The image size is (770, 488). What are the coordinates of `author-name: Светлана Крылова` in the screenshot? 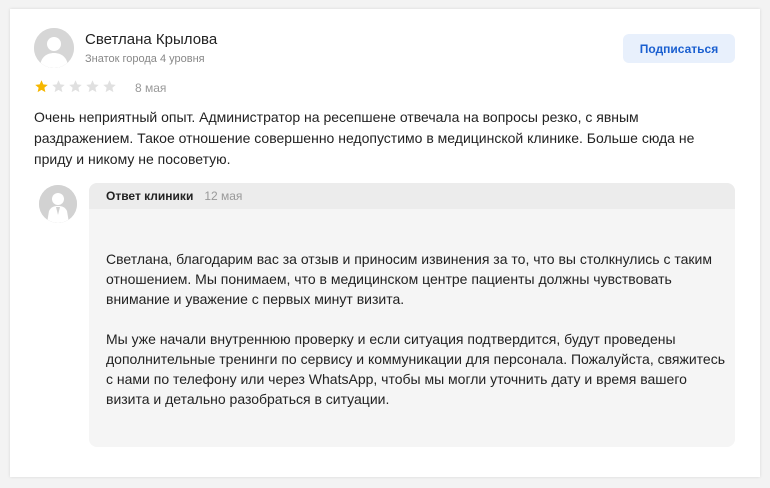 It's located at (151, 39).